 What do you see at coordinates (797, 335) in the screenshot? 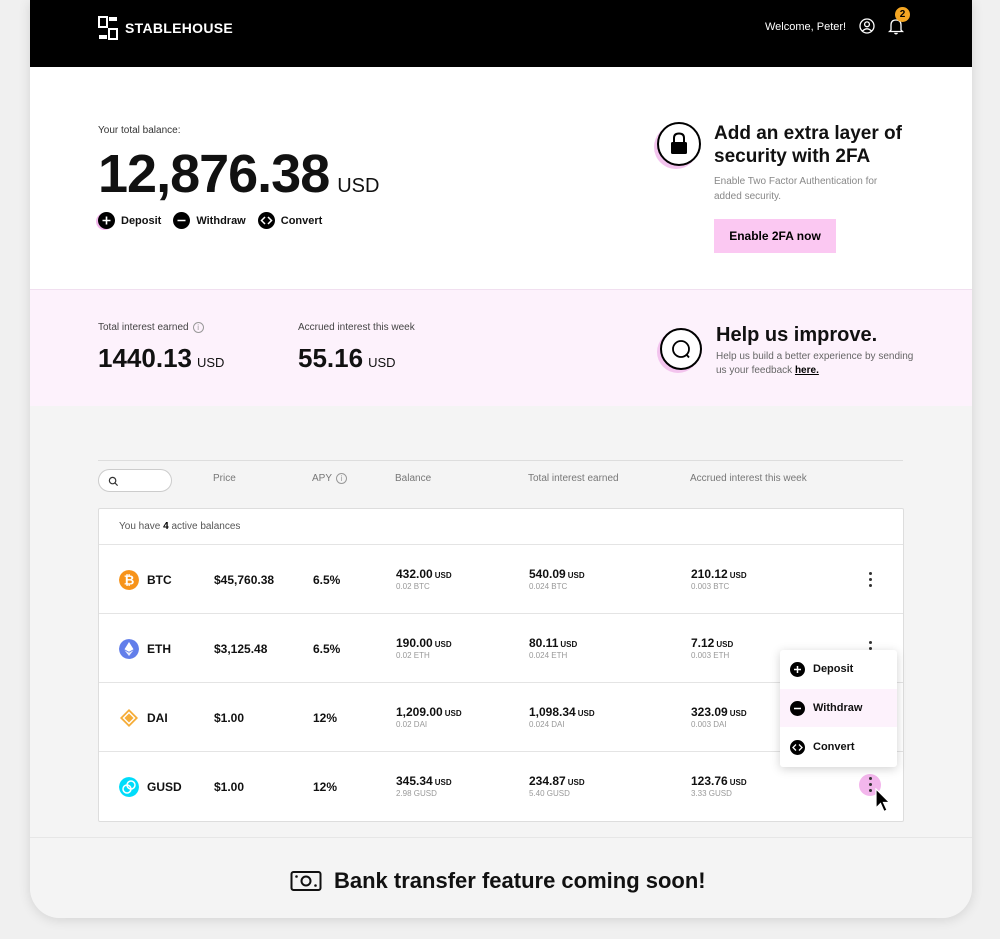
I see `feedback-title: Help us improve.` at bounding box center [797, 335].